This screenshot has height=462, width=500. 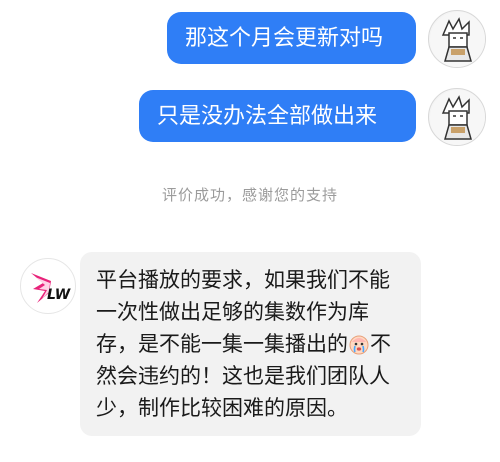 What do you see at coordinates (359, 343) in the screenshot?
I see `crying-baby-emoji-icon` at bounding box center [359, 343].